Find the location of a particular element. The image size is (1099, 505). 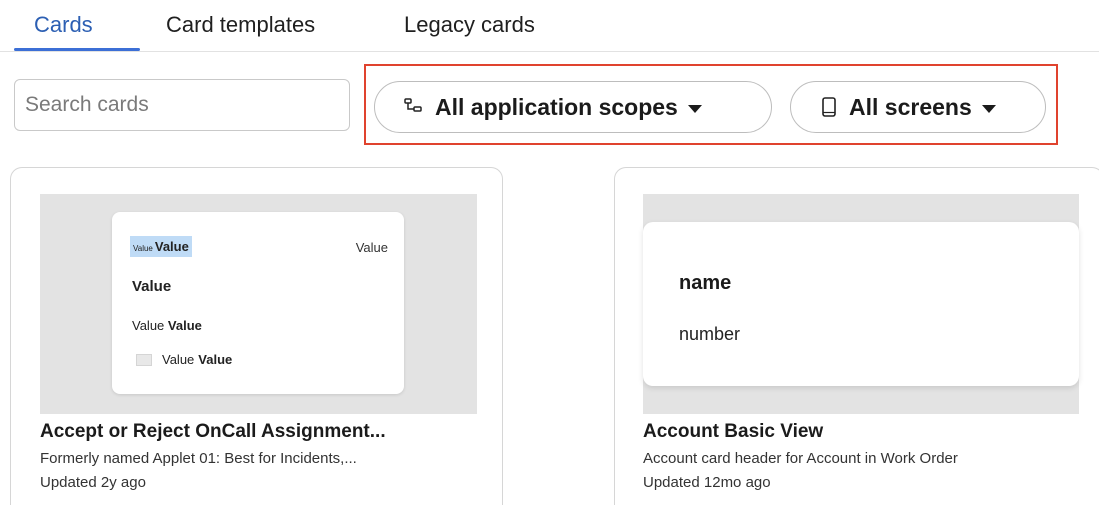

highlighted-value: Value Value is located at coordinates (161, 246).